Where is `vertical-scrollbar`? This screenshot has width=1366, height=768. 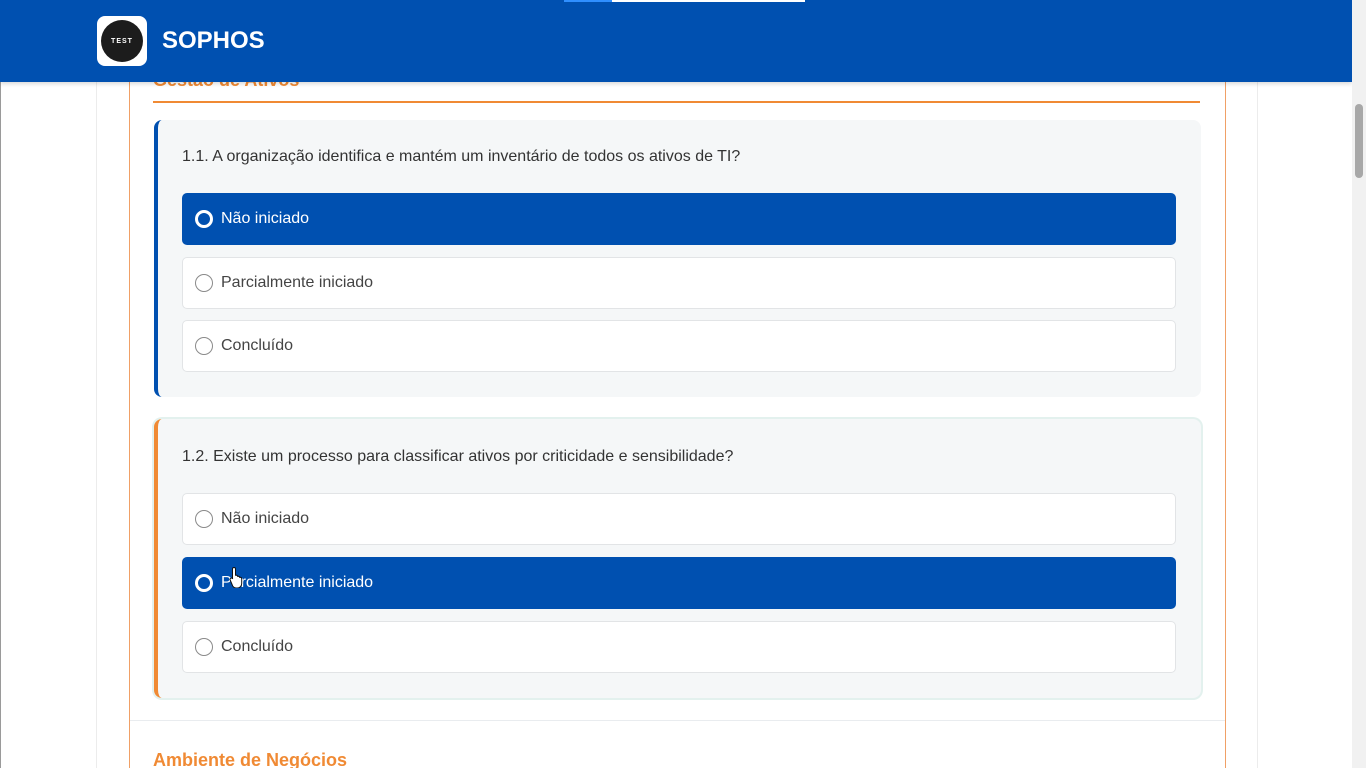 vertical-scrollbar is located at coordinates (1359, 384).